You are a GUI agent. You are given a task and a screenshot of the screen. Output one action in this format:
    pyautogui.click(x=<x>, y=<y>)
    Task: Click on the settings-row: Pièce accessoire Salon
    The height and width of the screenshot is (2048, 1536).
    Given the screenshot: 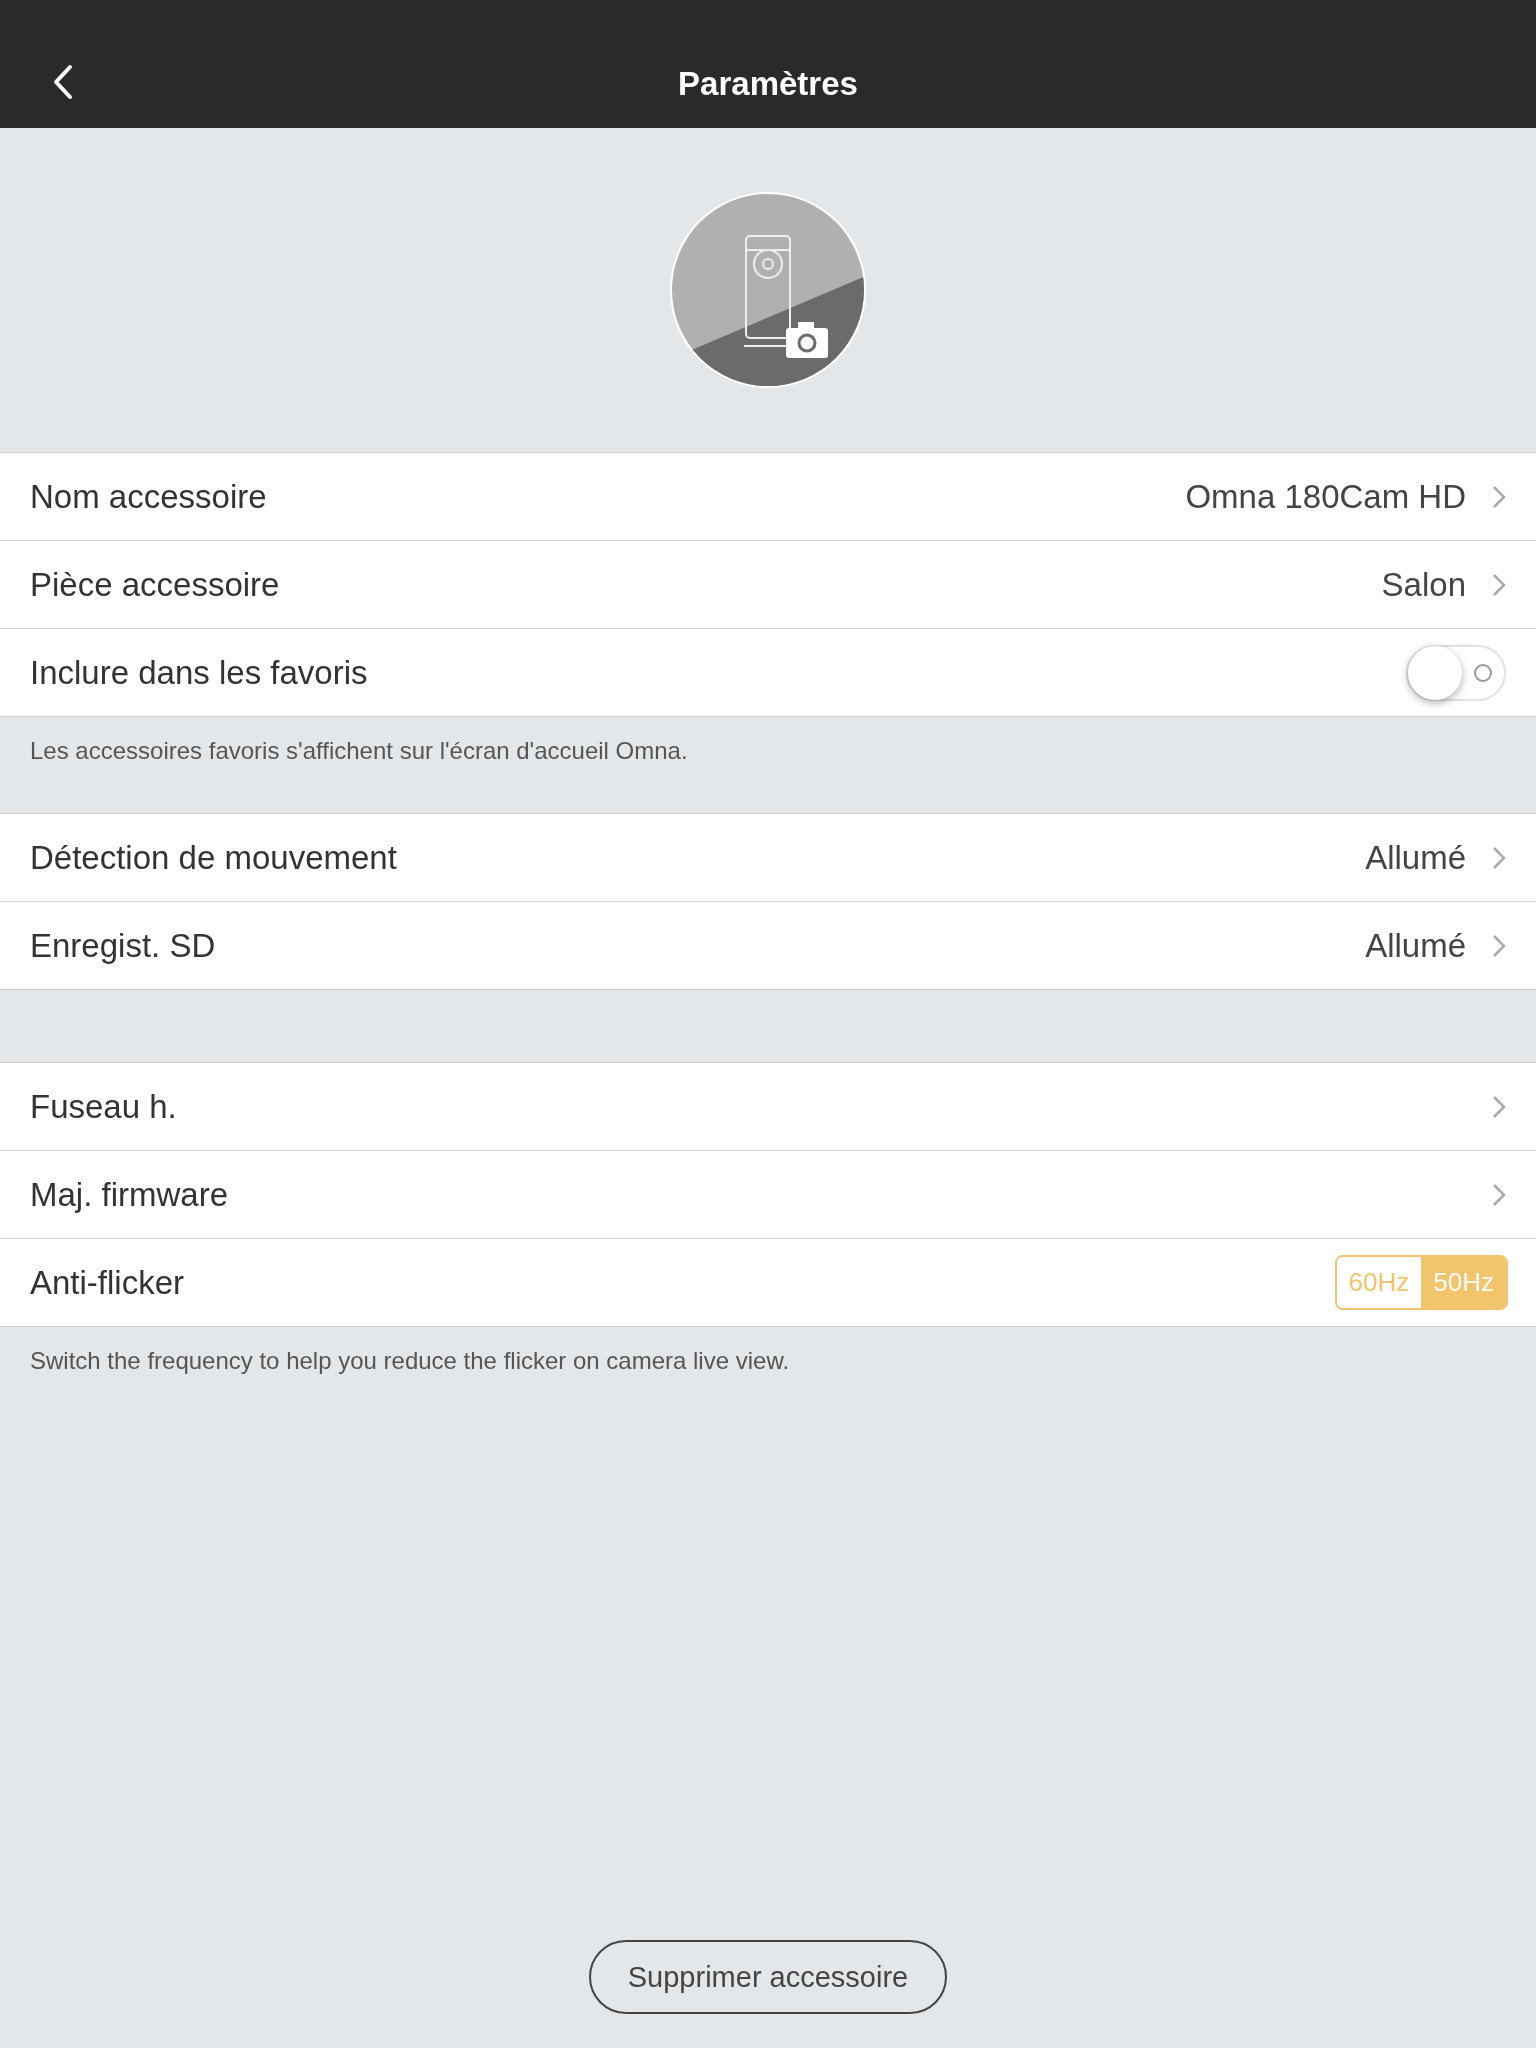 What is the action you would take?
    pyautogui.click(x=768, y=584)
    